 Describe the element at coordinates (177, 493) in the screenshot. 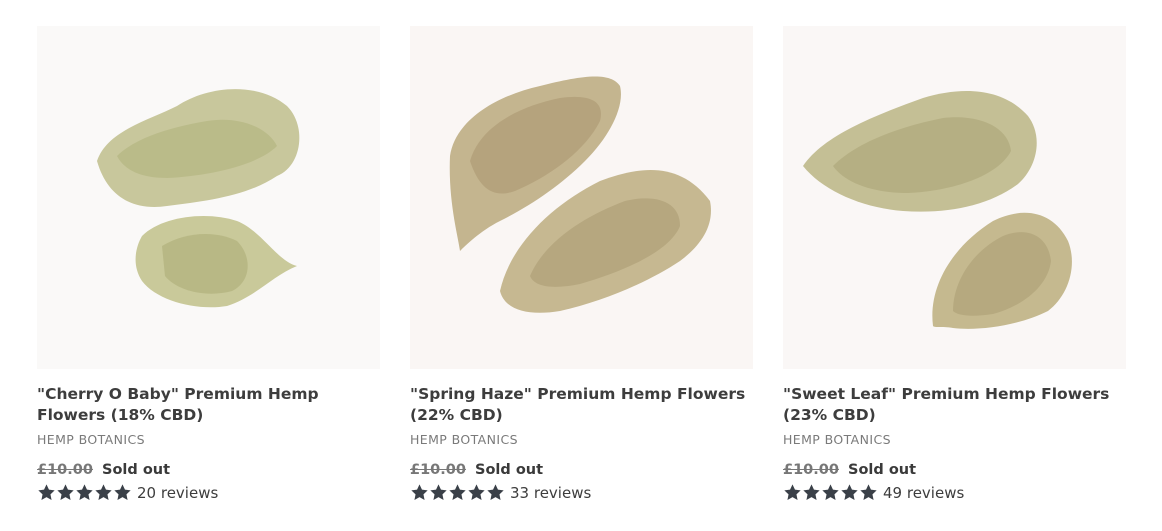

I see `review-count: 20 reviews` at that location.